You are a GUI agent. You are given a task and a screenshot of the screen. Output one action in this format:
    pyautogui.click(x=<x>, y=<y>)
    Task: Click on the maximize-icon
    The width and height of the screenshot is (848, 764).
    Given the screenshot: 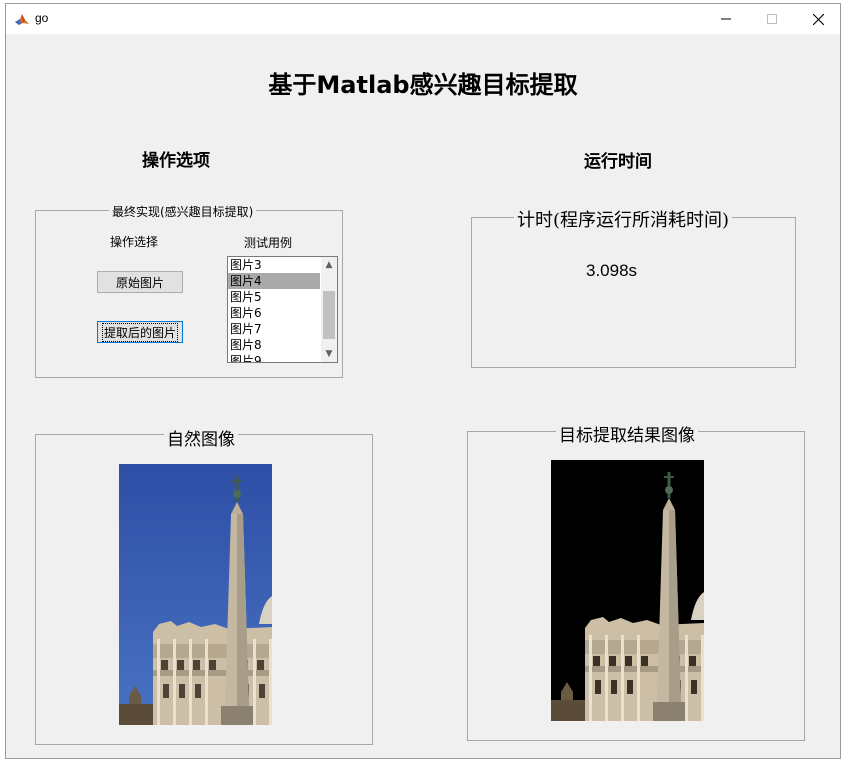 What is the action you would take?
    pyautogui.click(x=772, y=19)
    